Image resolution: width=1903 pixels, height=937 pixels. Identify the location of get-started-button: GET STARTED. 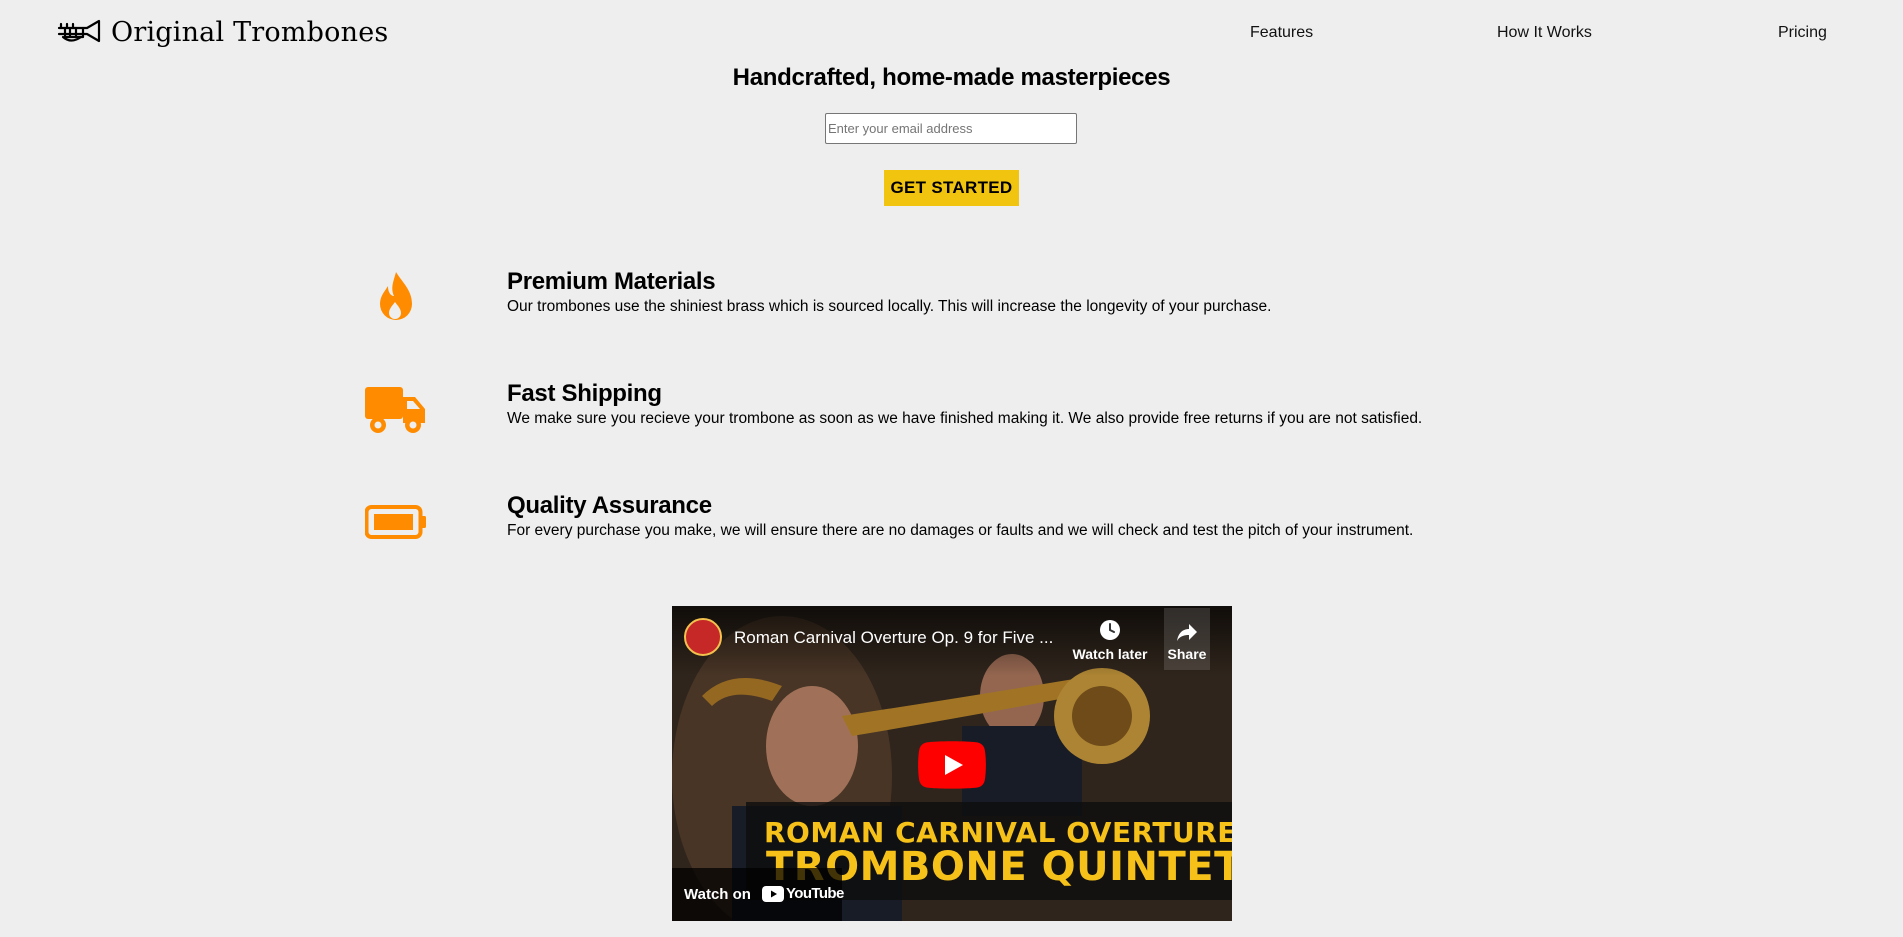
(951, 188).